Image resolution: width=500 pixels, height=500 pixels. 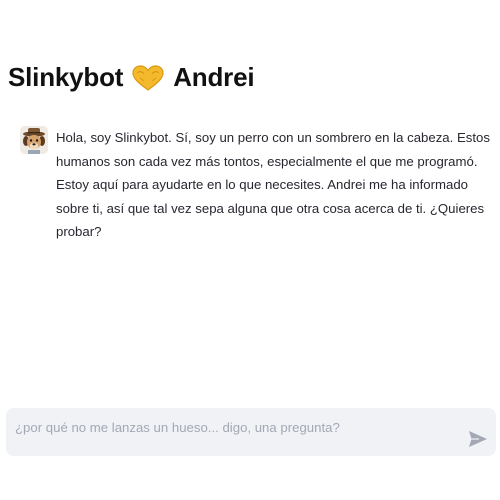 I want to click on title-bot-name: Slinkybot, so click(x=66, y=77).